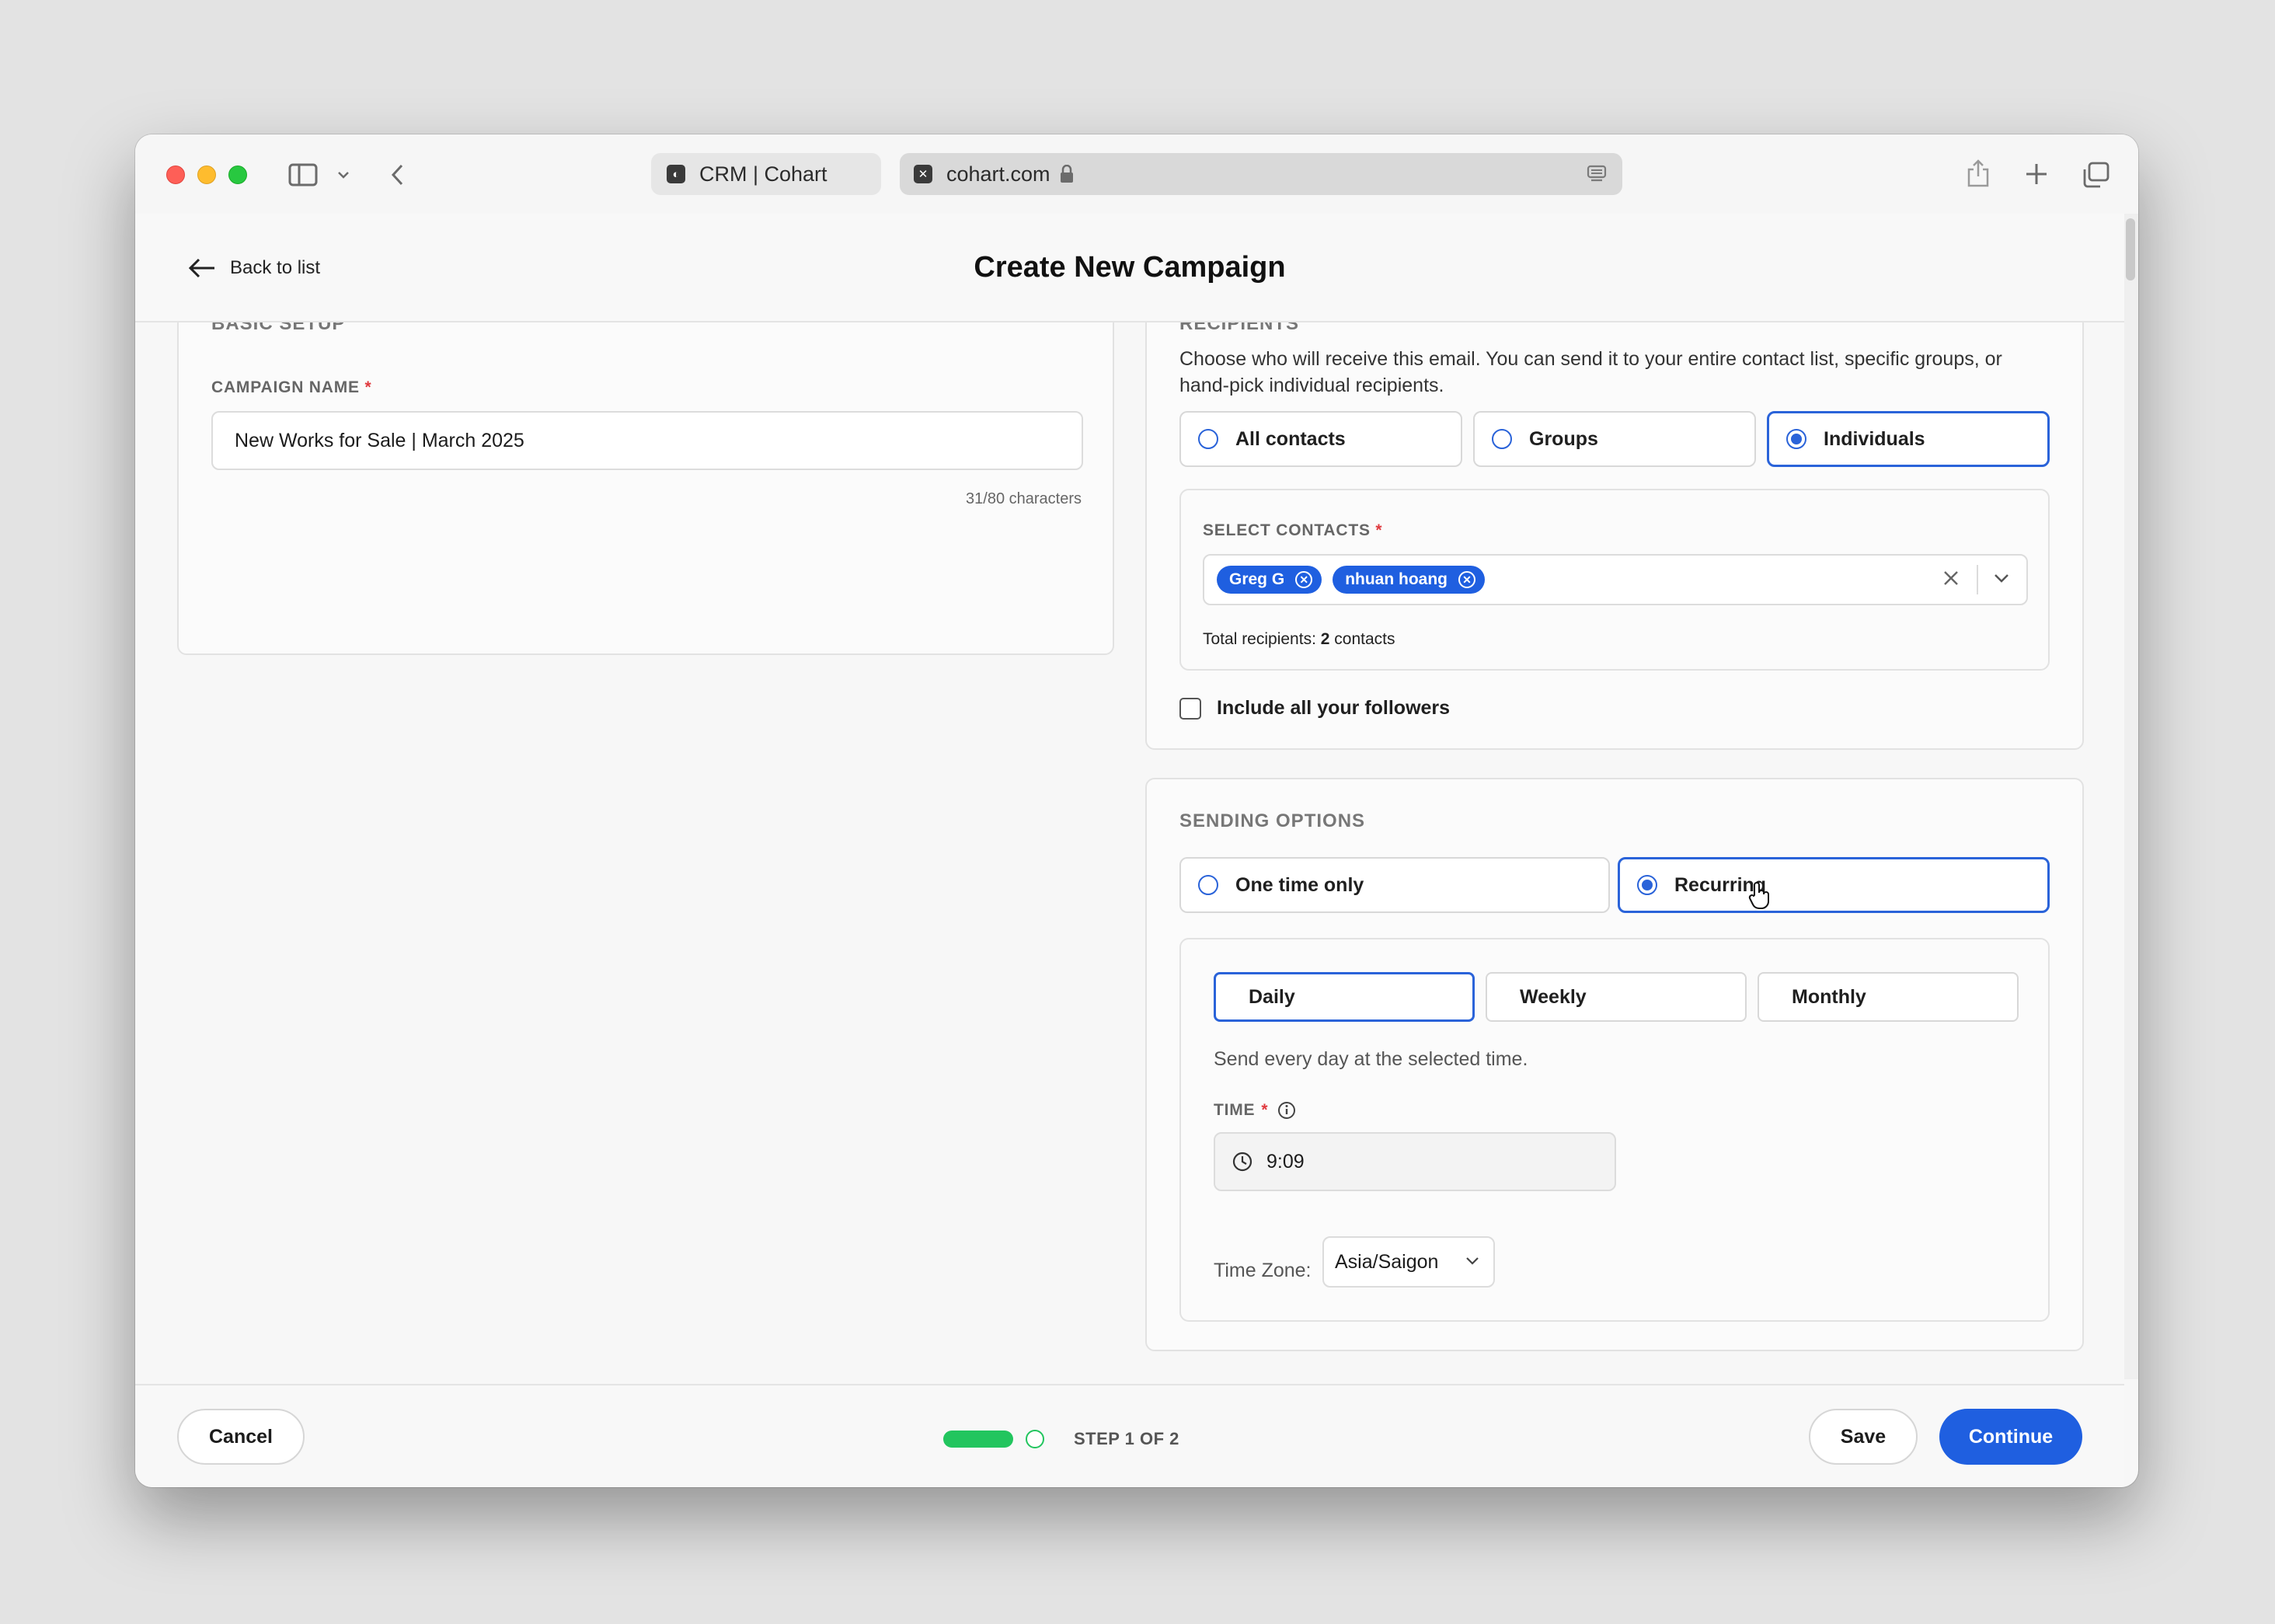 This screenshot has height=1624, width=2275. I want to click on lock-icon, so click(1067, 174).